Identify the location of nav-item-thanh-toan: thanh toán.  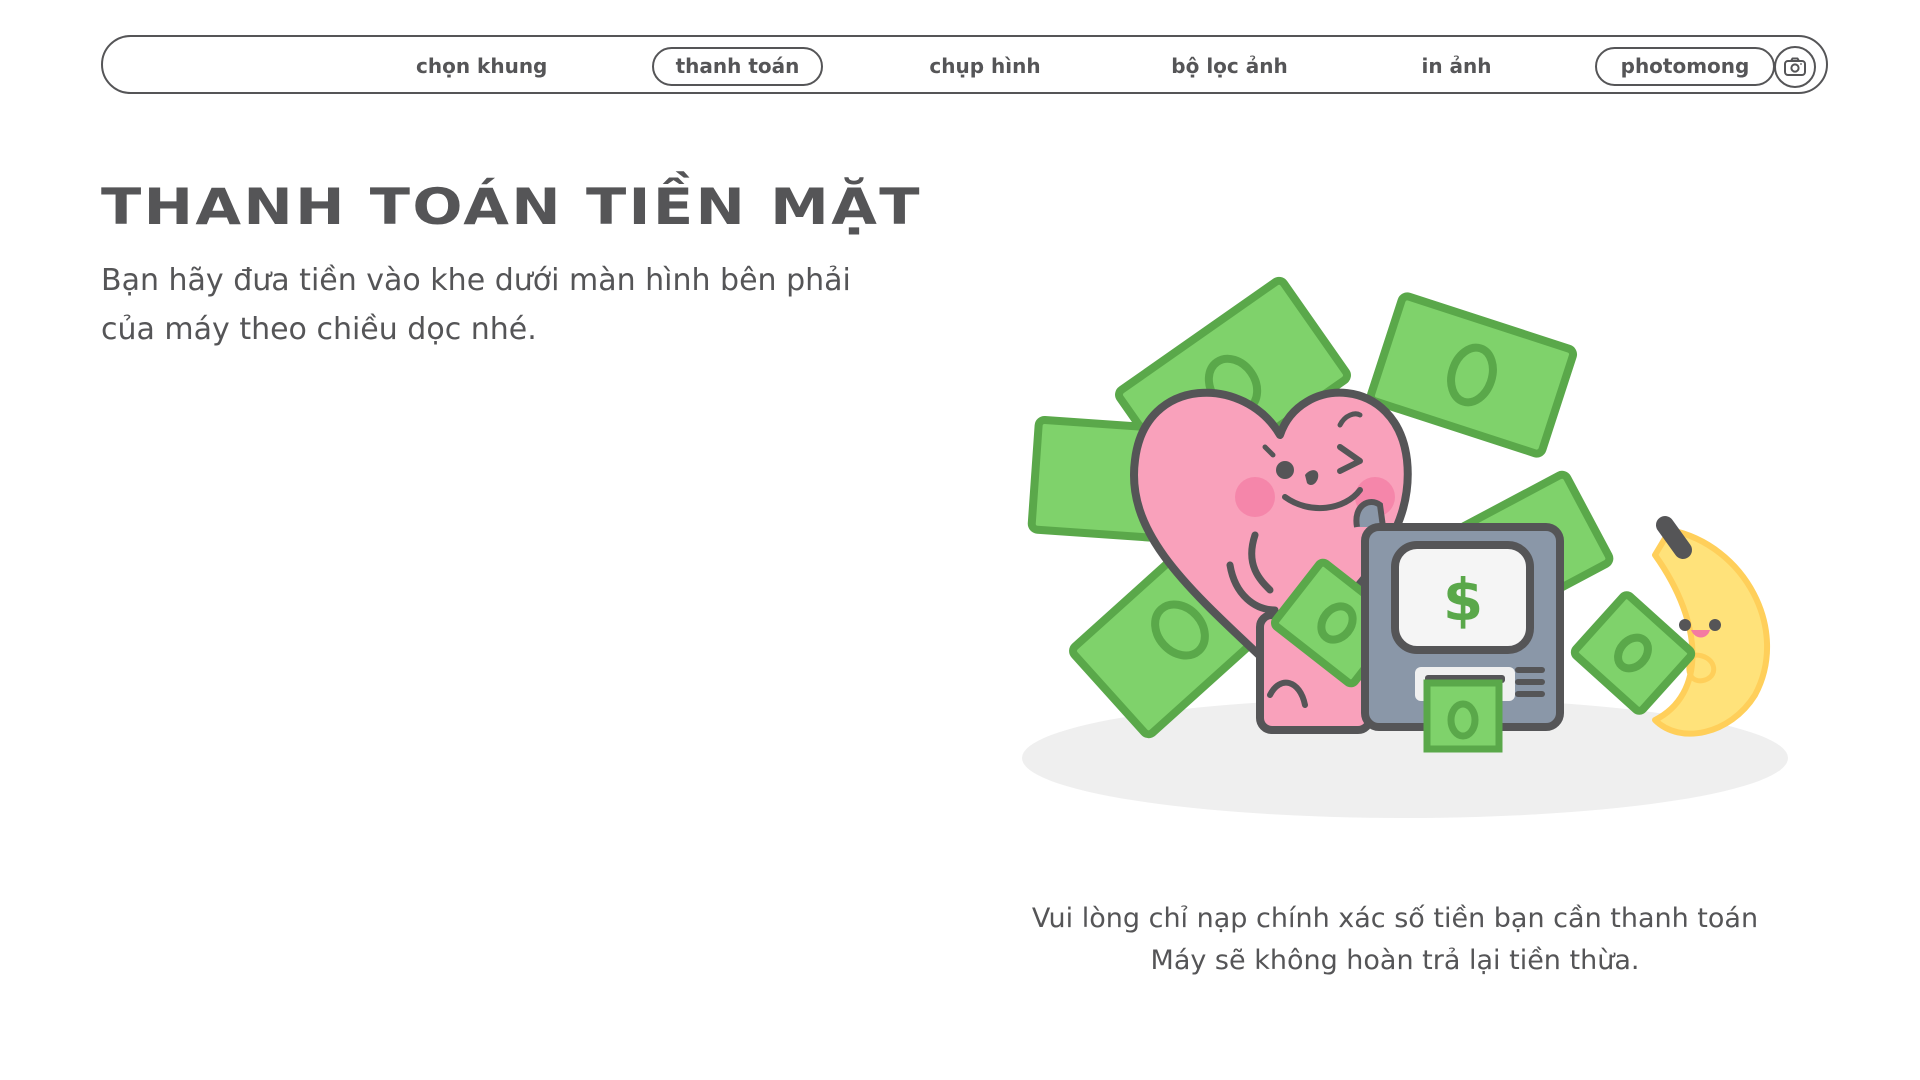
(737, 66).